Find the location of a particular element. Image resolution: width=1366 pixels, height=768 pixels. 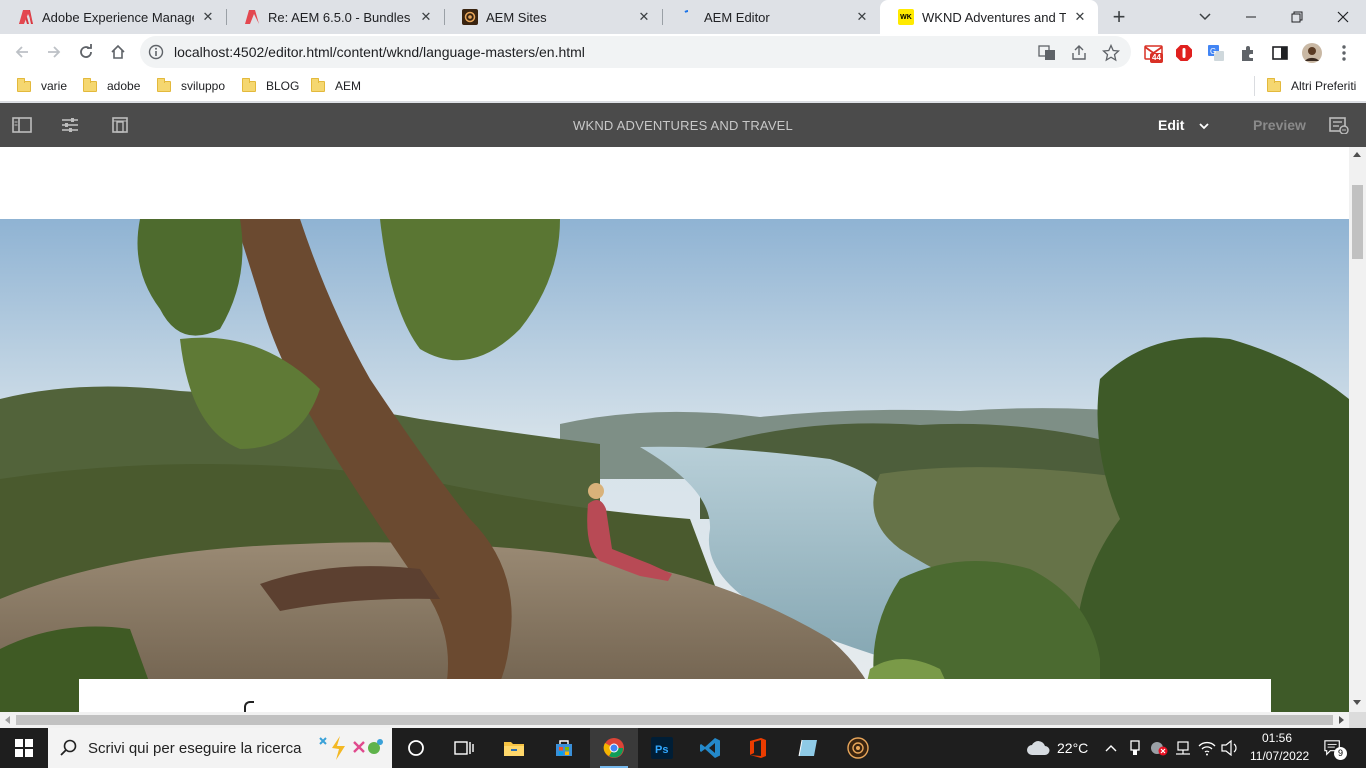

security-alert-icon is located at coordinates (1159, 748).